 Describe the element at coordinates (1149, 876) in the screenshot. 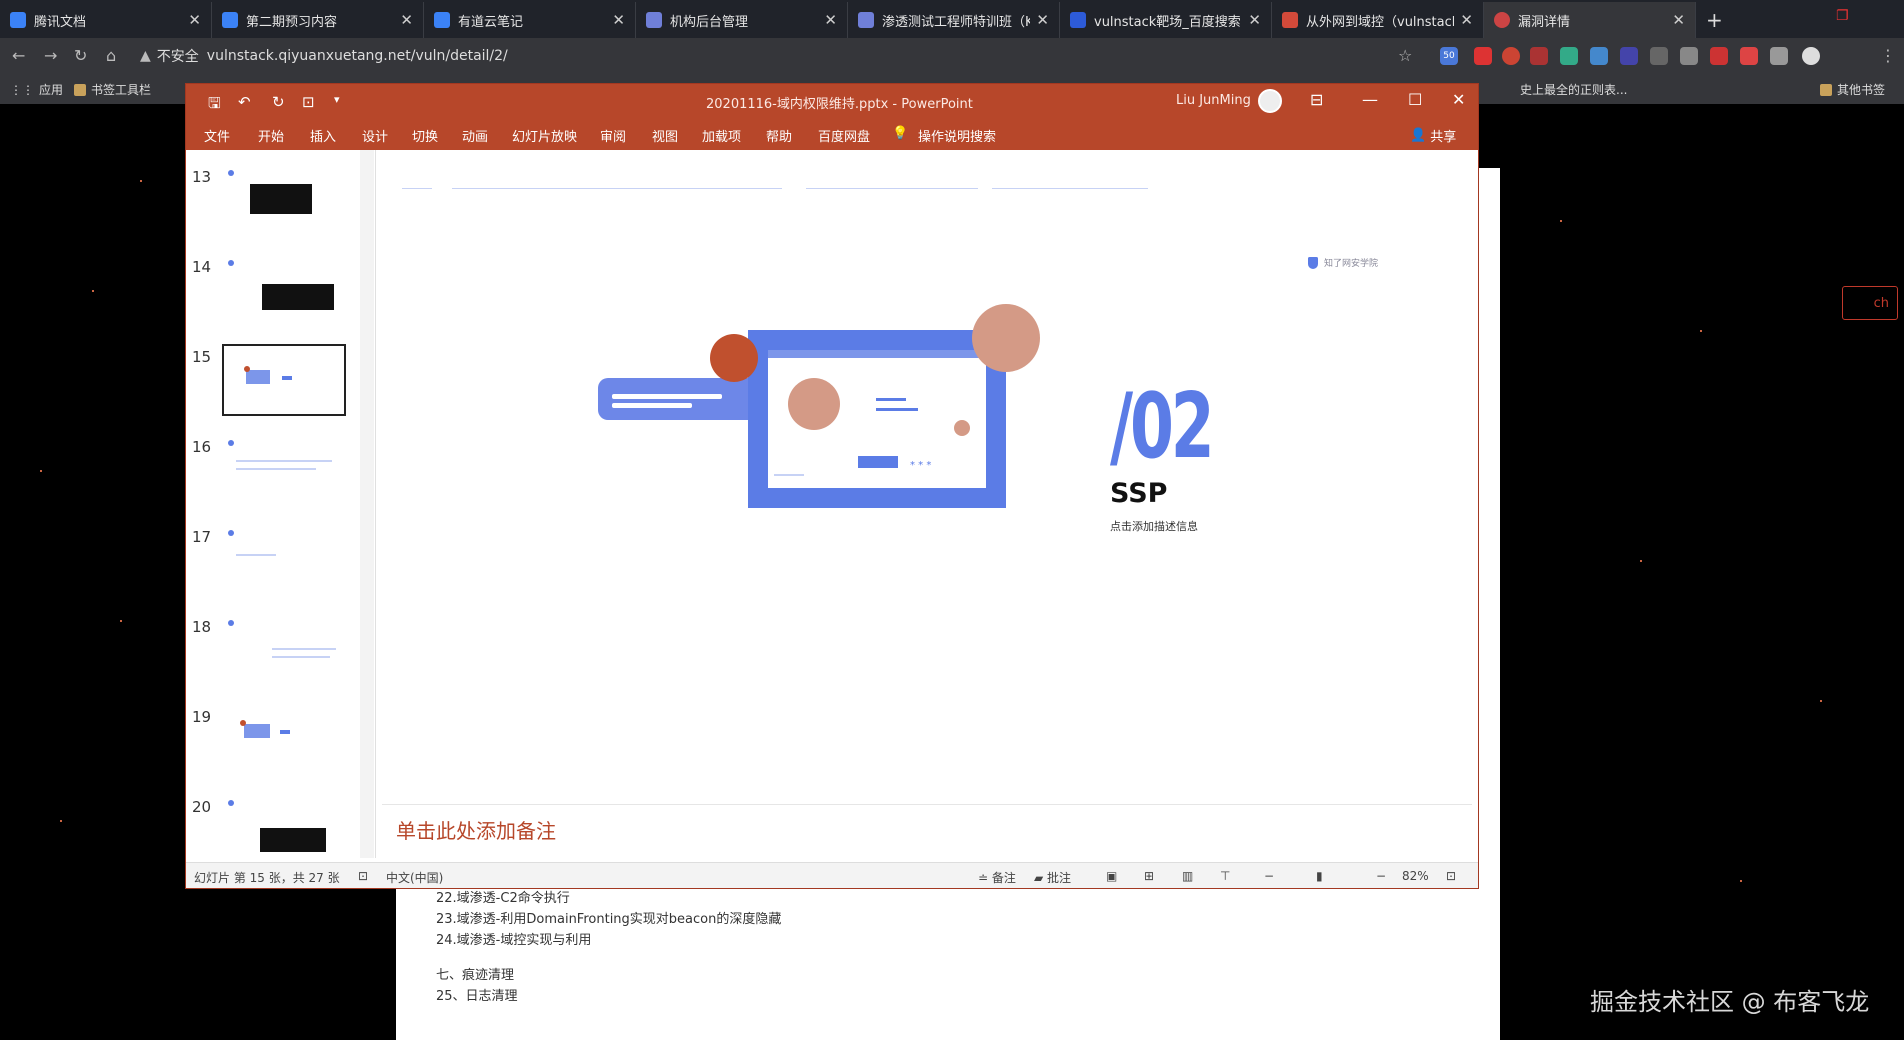

I see `slide-sorter-icon: ⊞` at that location.